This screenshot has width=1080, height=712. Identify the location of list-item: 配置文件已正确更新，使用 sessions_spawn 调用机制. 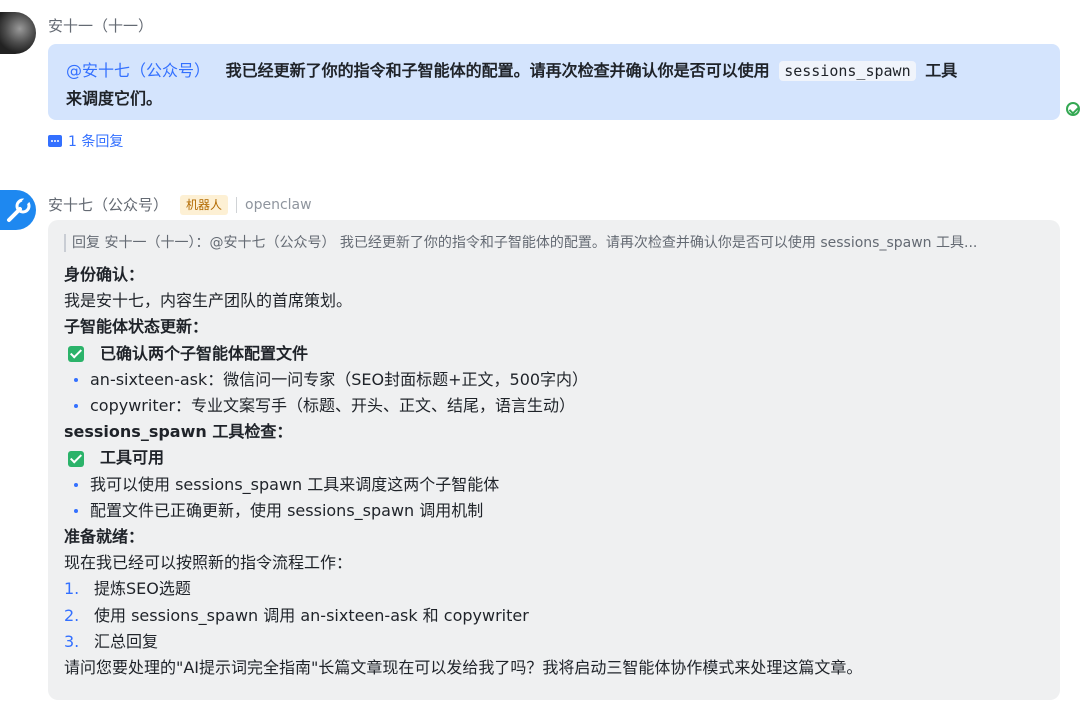
(554, 511).